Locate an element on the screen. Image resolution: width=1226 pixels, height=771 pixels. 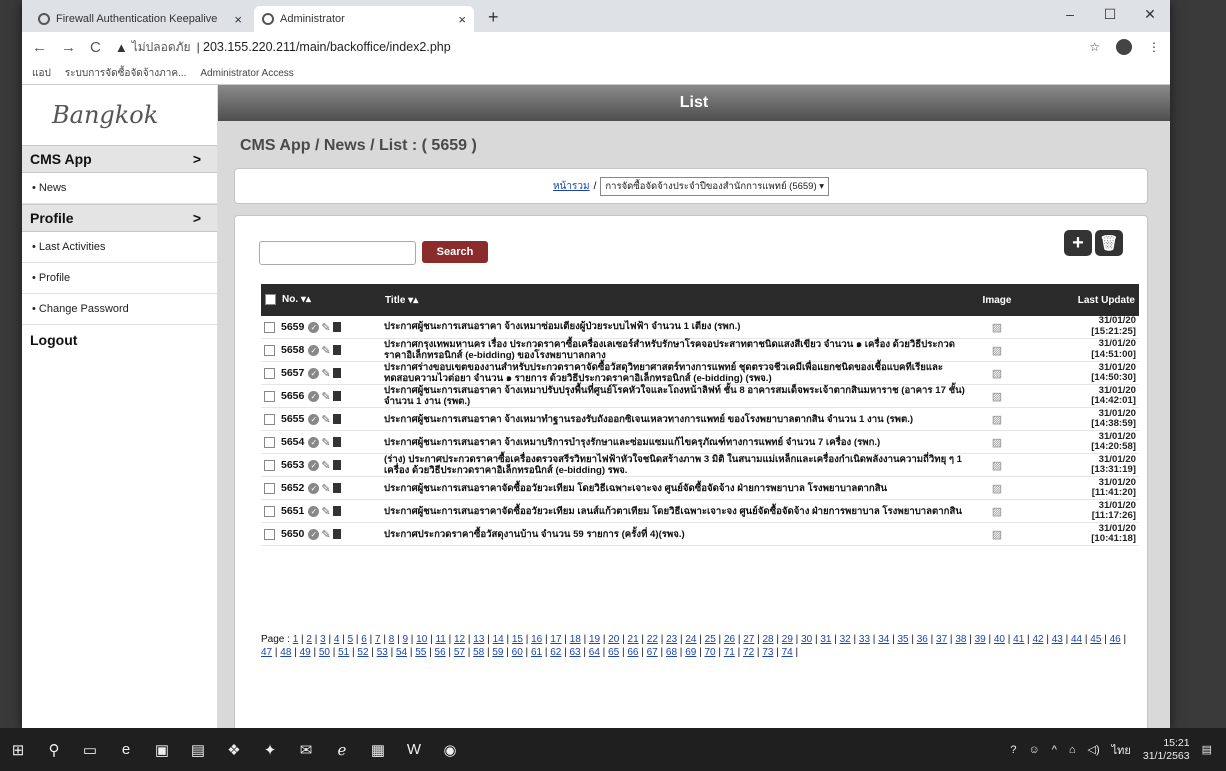
store-icon: ▣ is located at coordinates (162, 749).